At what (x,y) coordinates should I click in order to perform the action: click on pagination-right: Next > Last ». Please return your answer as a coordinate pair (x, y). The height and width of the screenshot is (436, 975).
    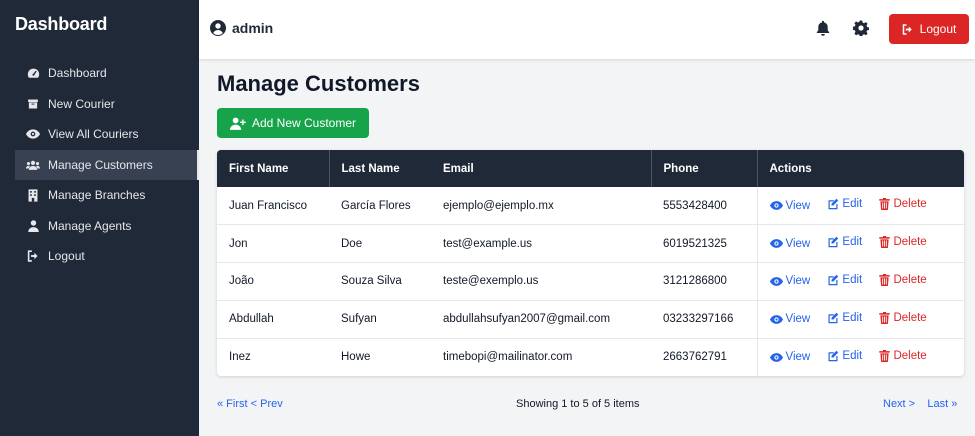
    Looking at the image, I should click on (920, 404).